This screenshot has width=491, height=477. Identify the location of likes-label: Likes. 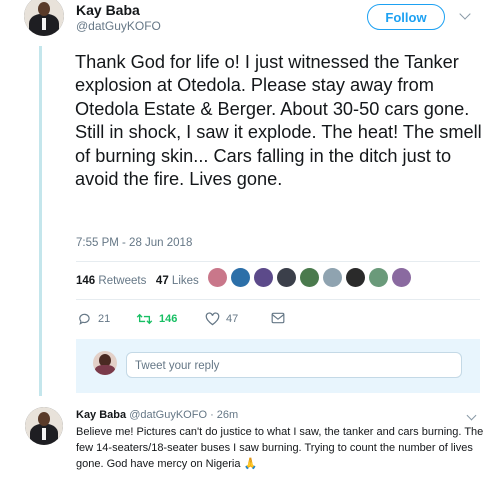
(185, 281).